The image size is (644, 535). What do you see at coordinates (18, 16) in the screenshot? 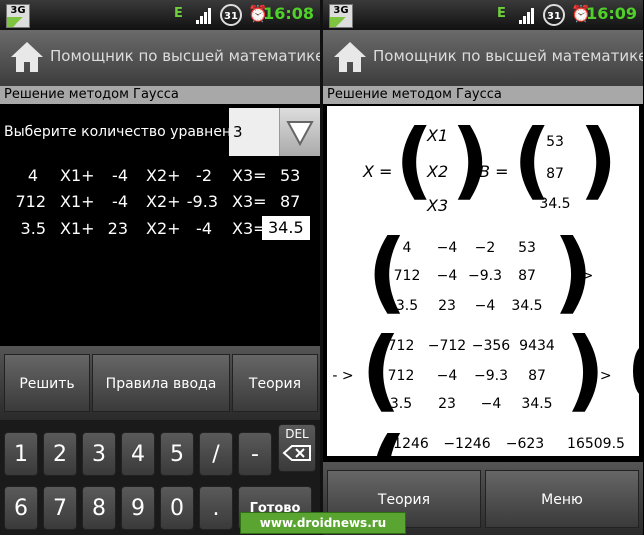
I see `network-3g-icon: 3G` at bounding box center [18, 16].